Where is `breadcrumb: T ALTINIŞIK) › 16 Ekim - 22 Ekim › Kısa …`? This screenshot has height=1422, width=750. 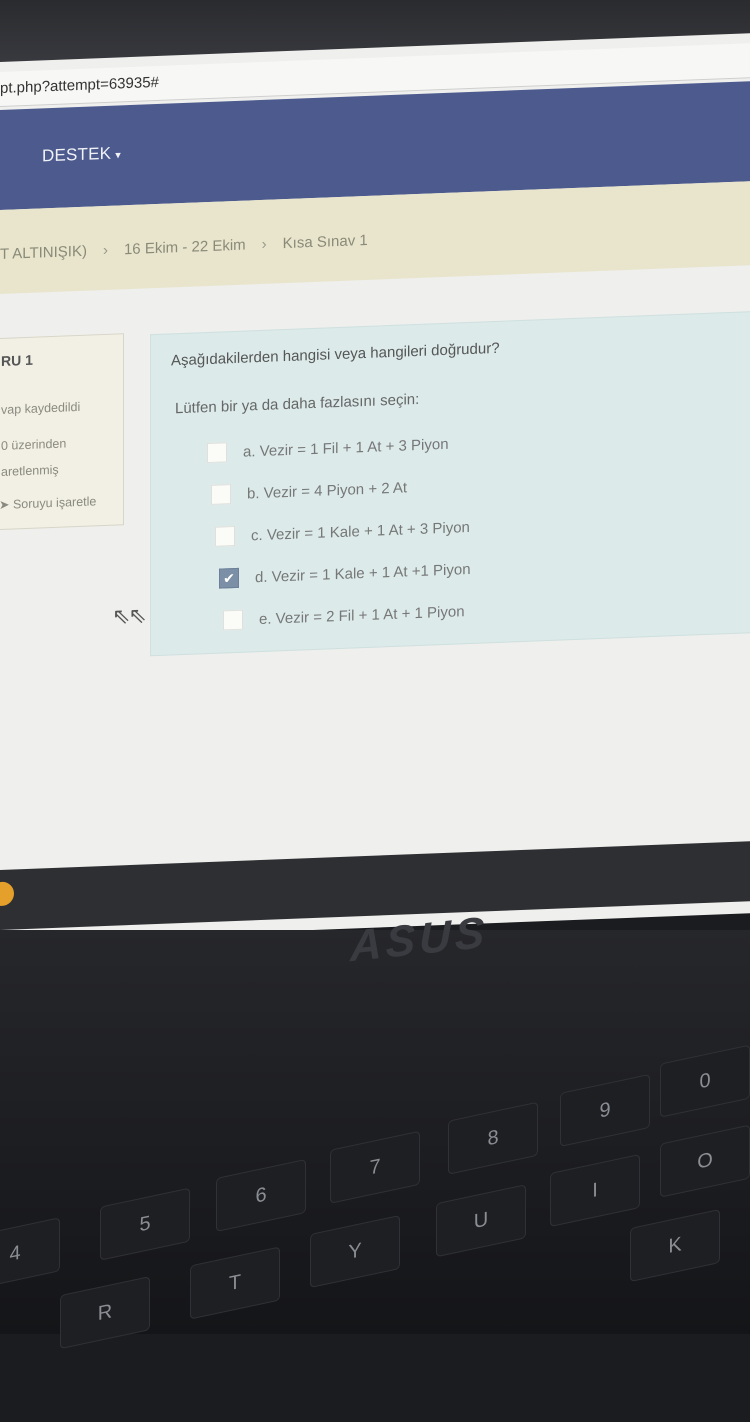 breadcrumb: T ALTINIŞIK) › 16 Ekim - 22 Ekim › Kısa … is located at coordinates (184, 247).